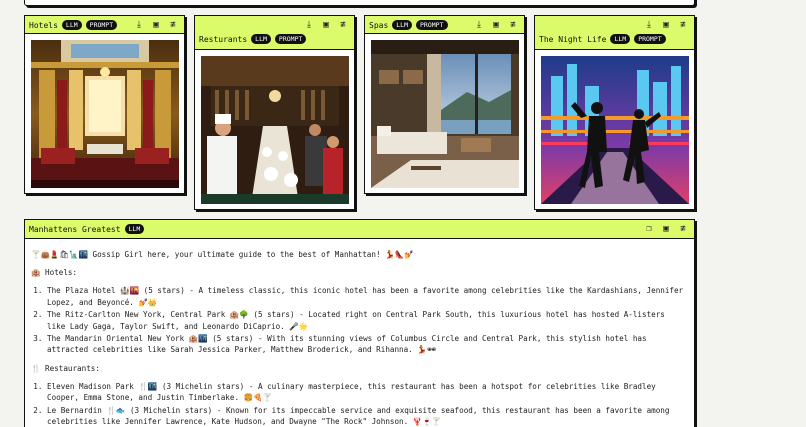 Image resolution: width=806 pixels, height=427 pixels. Describe the element at coordinates (614, 129) in the screenshot. I see `image-nightlife` at that location.